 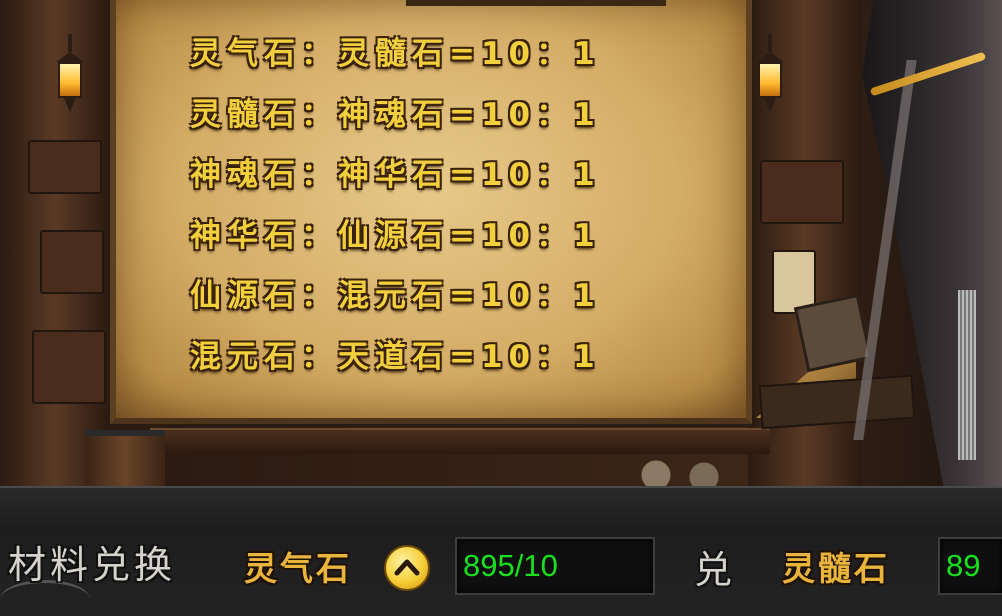 What do you see at coordinates (395, 54) in the screenshot?
I see `exchange-rule: 灵气石：灵髓石=10：1` at bounding box center [395, 54].